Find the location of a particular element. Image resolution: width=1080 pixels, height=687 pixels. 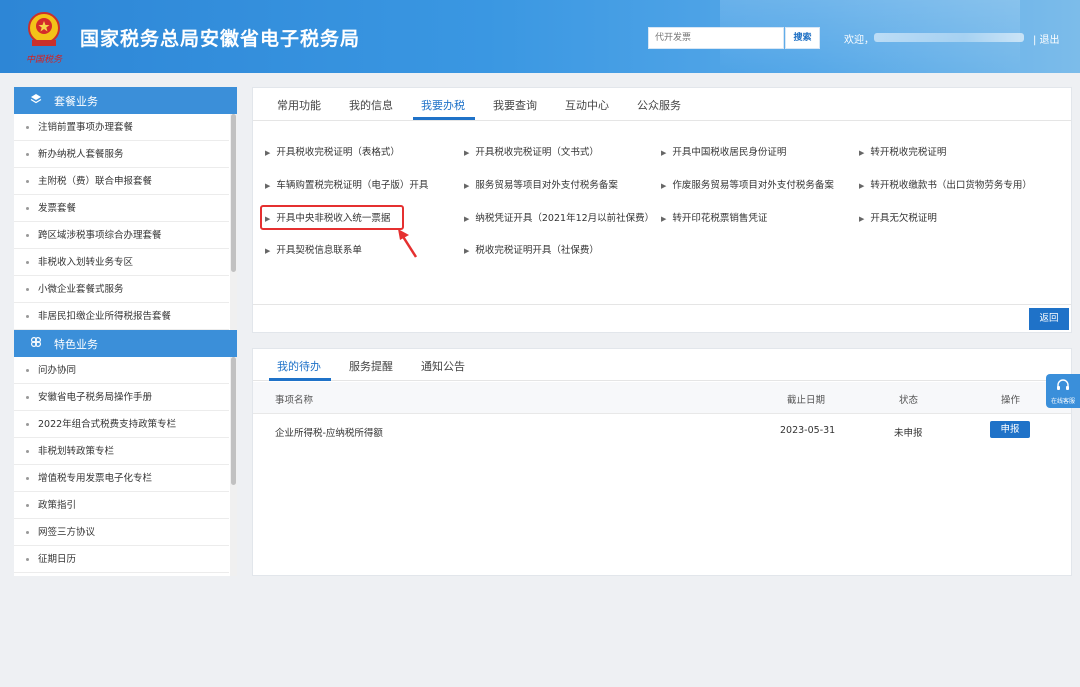

sidebar-item: 非居民扣缴企业所得税报告套餐 is located at coordinates (121, 316).